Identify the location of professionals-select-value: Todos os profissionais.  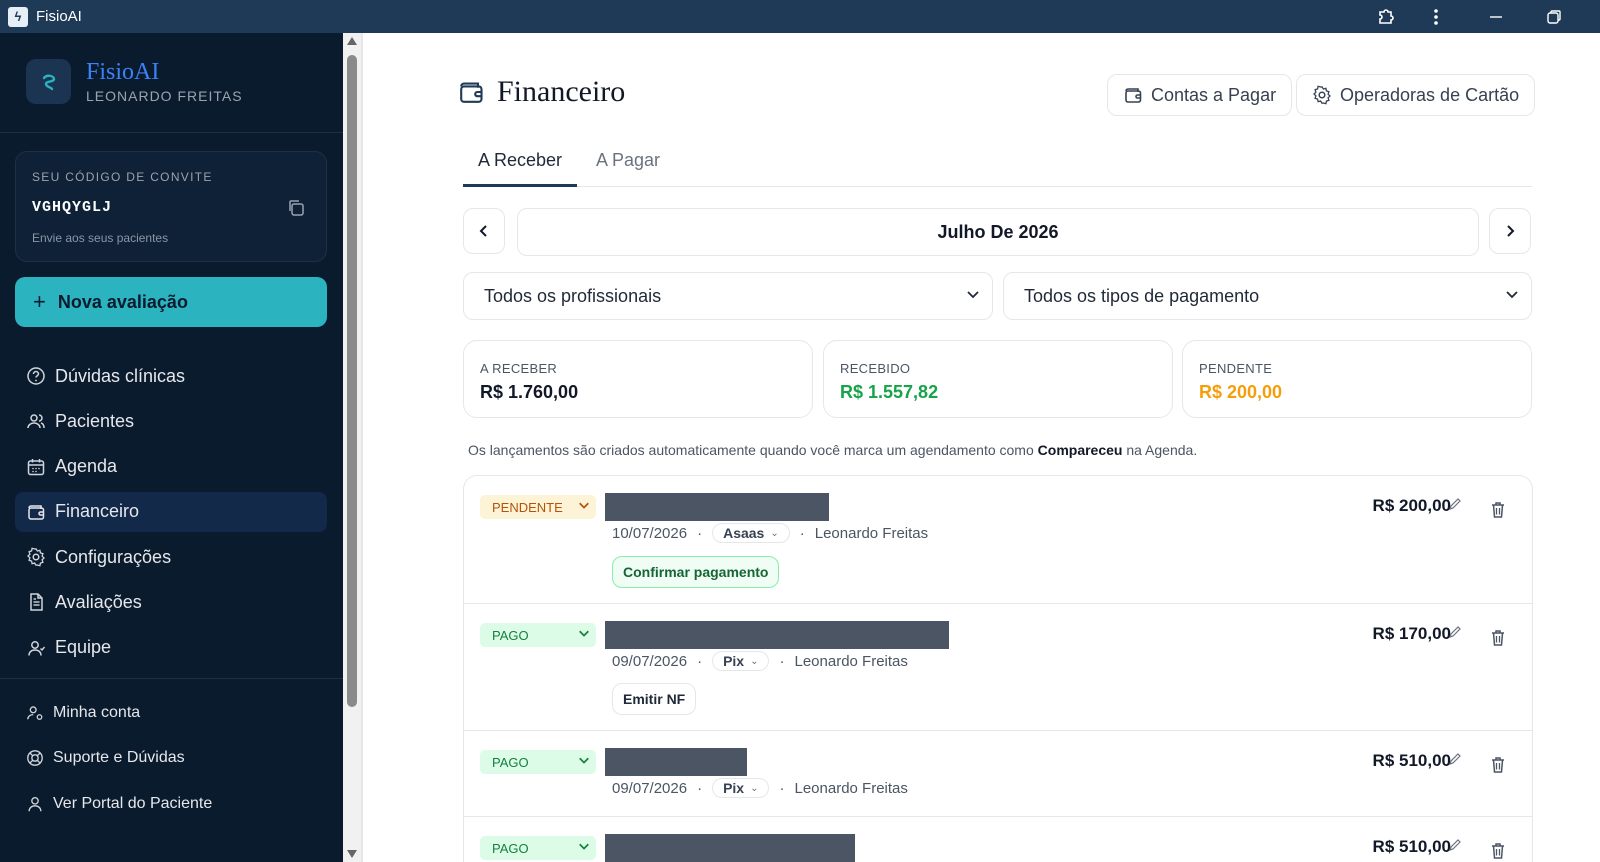
(573, 295).